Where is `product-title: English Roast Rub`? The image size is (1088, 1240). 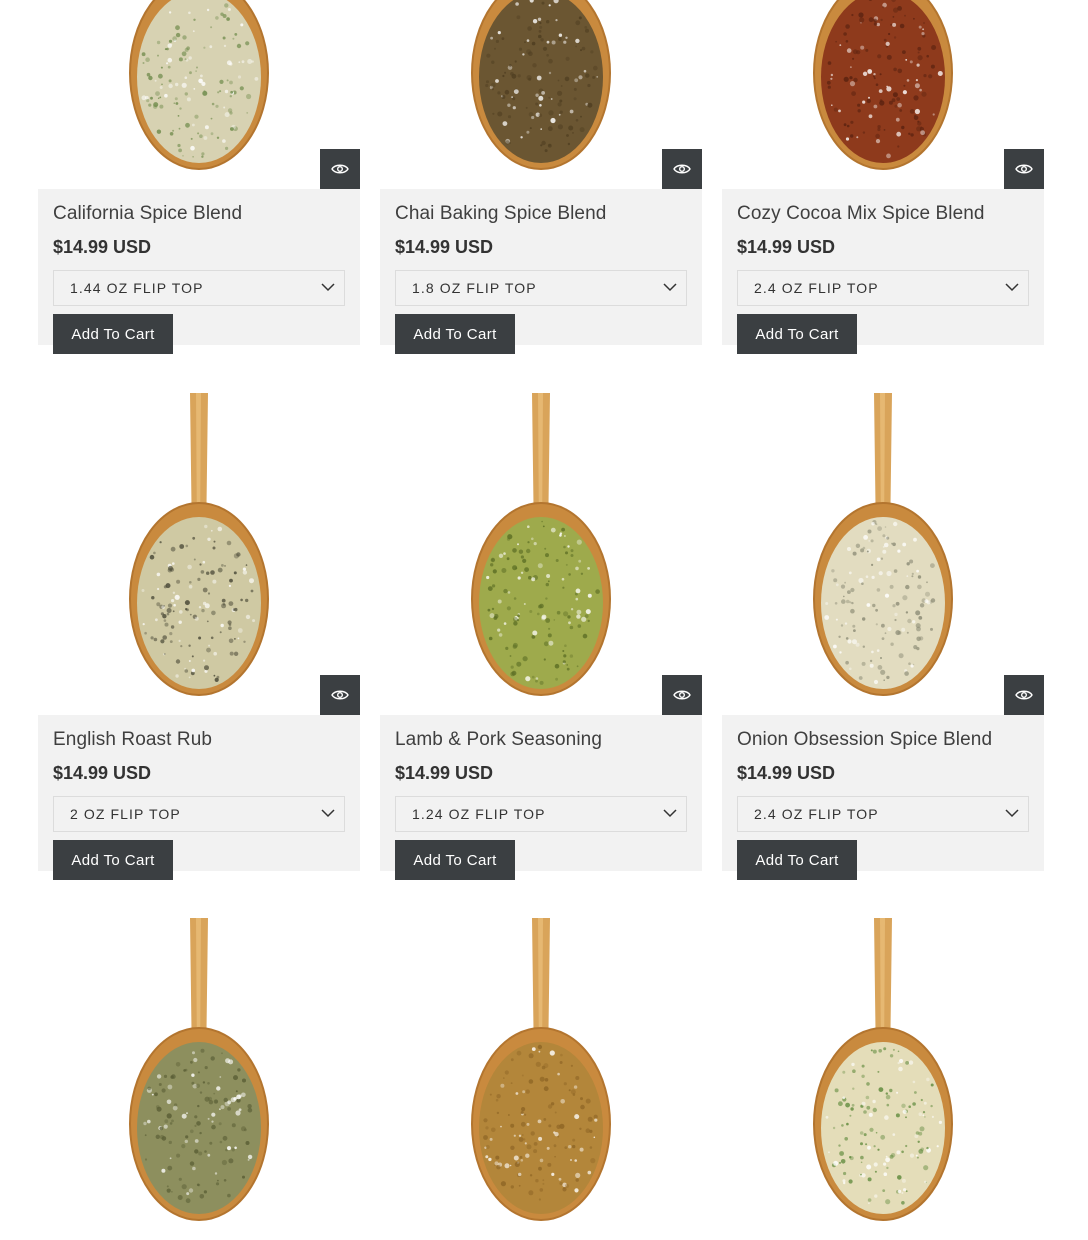 product-title: English Roast Rub is located at coordinates (199, 740).